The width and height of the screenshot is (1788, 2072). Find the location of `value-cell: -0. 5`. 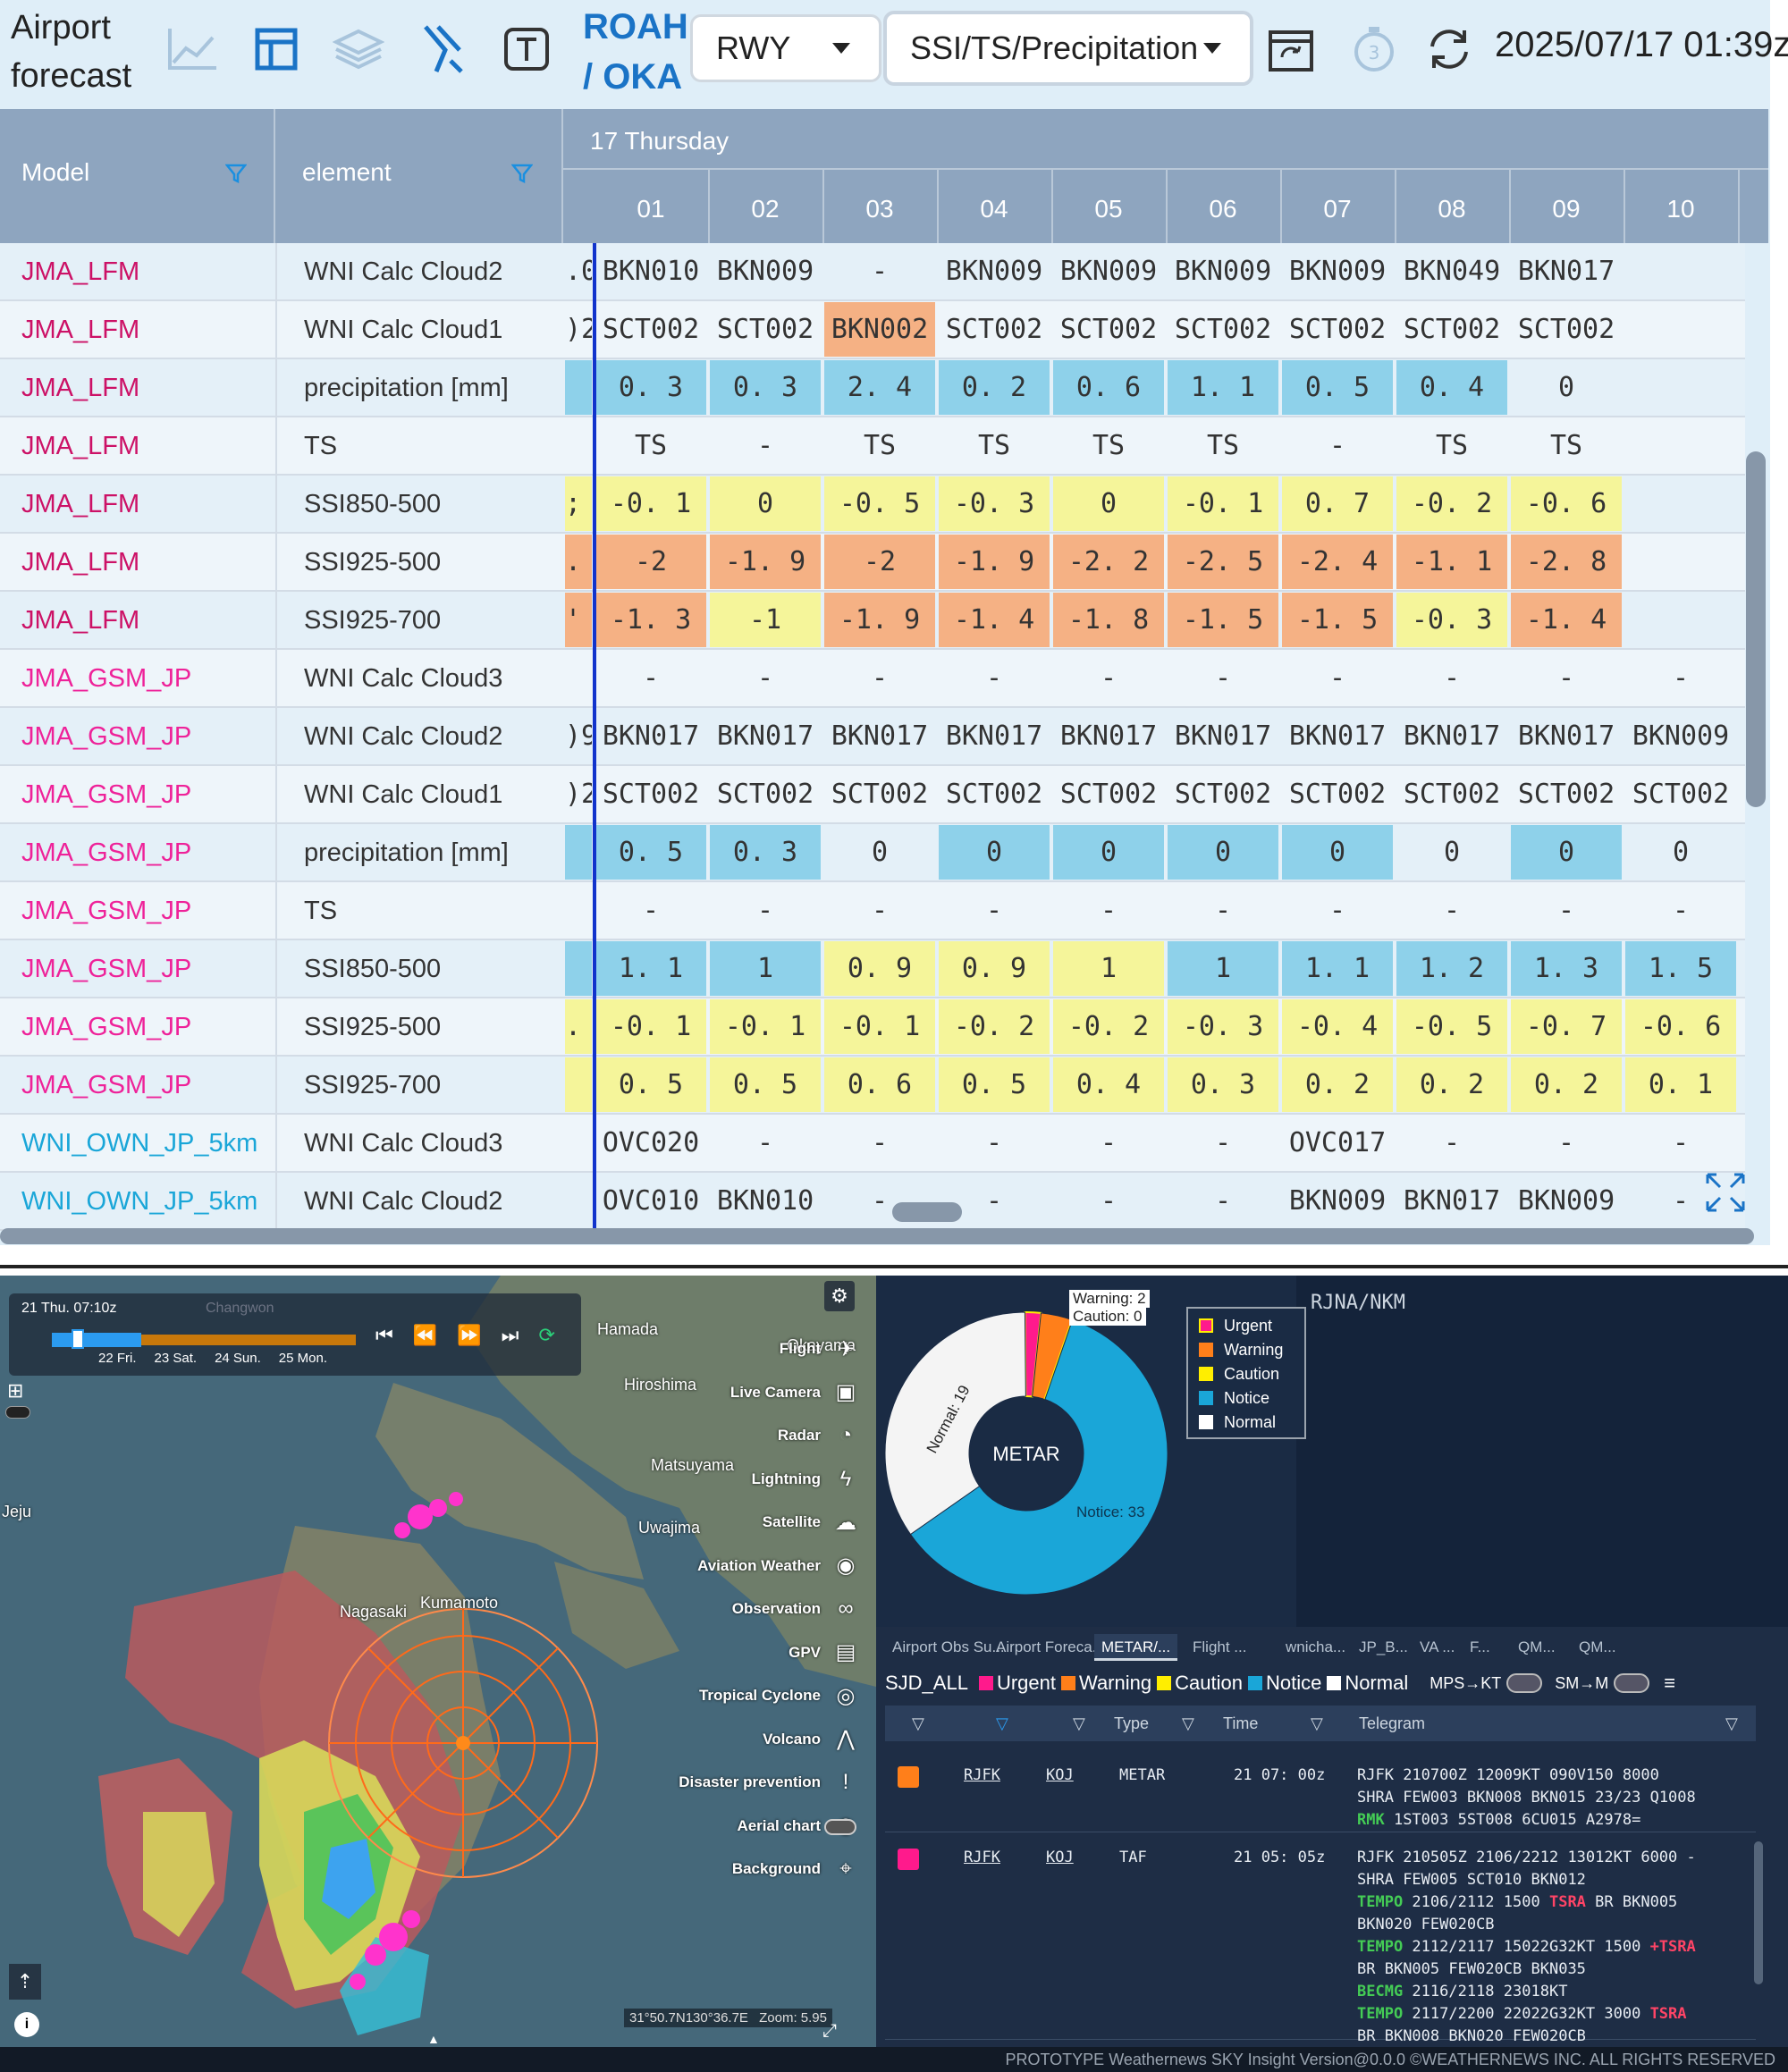

value-cell: -0. 5 is located at coordinates (1451, 1026).